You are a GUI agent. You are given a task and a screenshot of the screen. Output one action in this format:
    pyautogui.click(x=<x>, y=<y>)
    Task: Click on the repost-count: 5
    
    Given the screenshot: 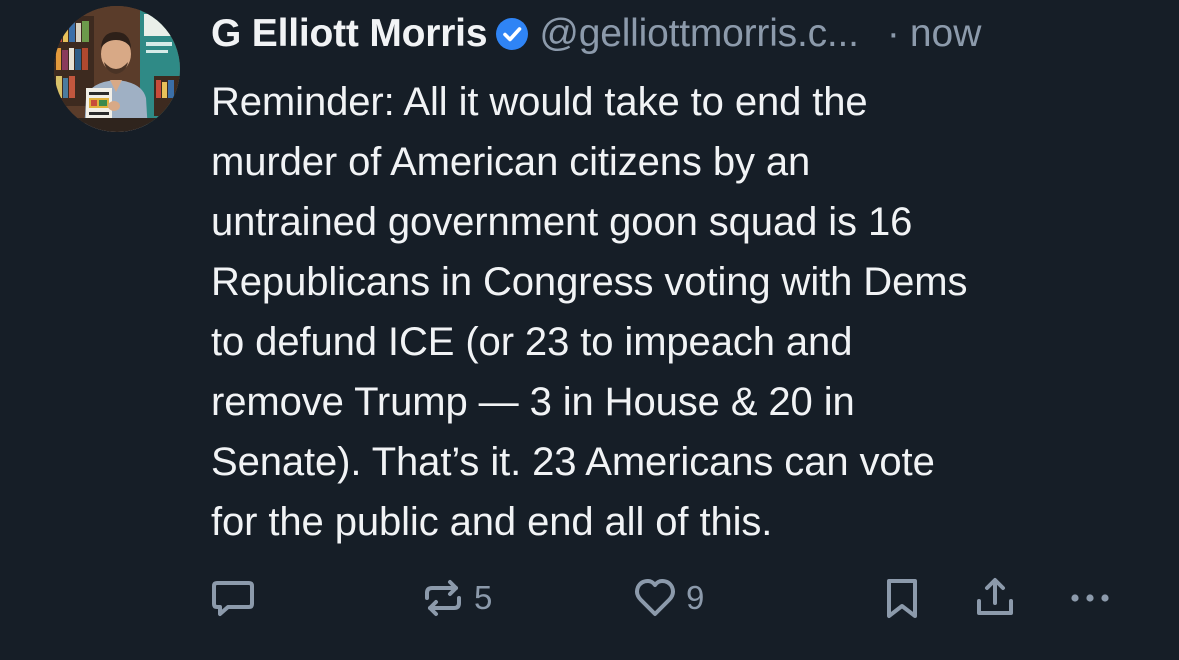 What is the action you would take?
    pyautogui.click(x=483, y=597)
    